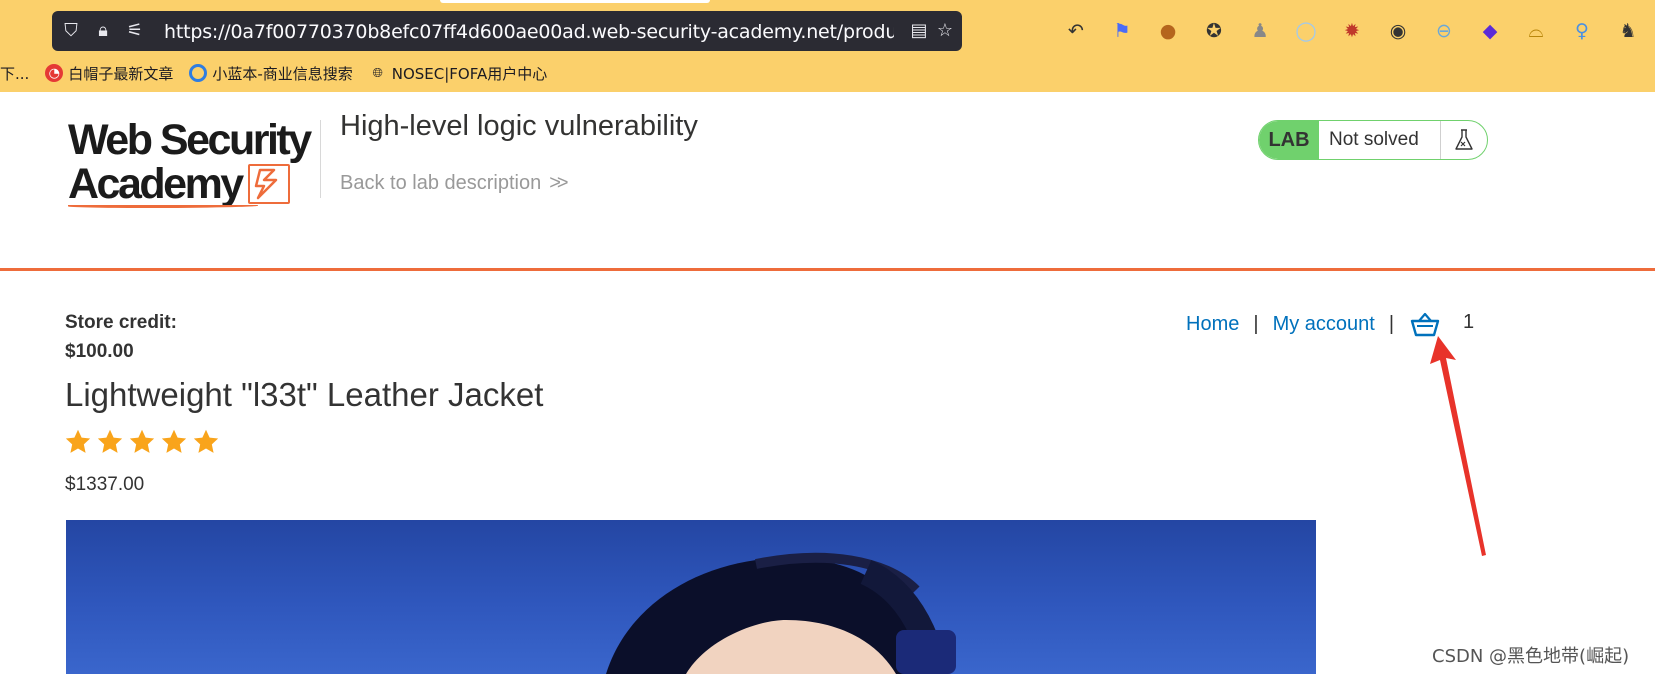 The image size is (1655, 674). What do you see at coordinates (1212, 324) in the screenshot?
I see `home-link: Home` at bounding box center [1212, 324].